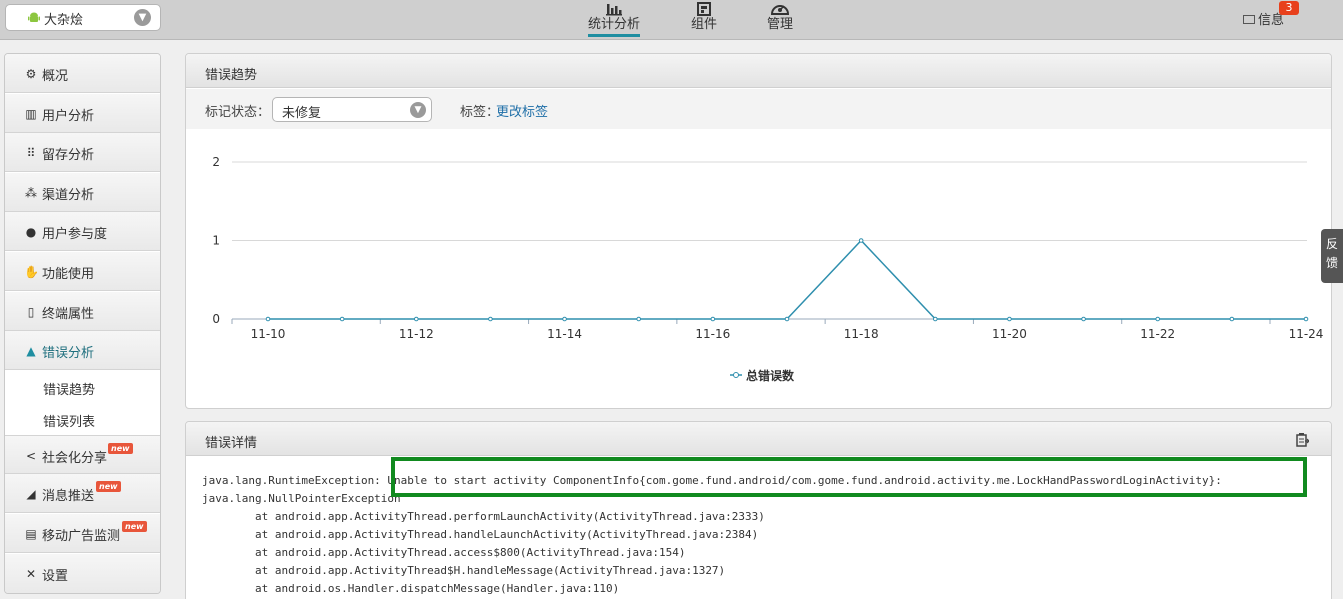  Describe the element at coordinates (55, 76) in the screenshot. I see `sidebar-item-label: 概况` at that location.